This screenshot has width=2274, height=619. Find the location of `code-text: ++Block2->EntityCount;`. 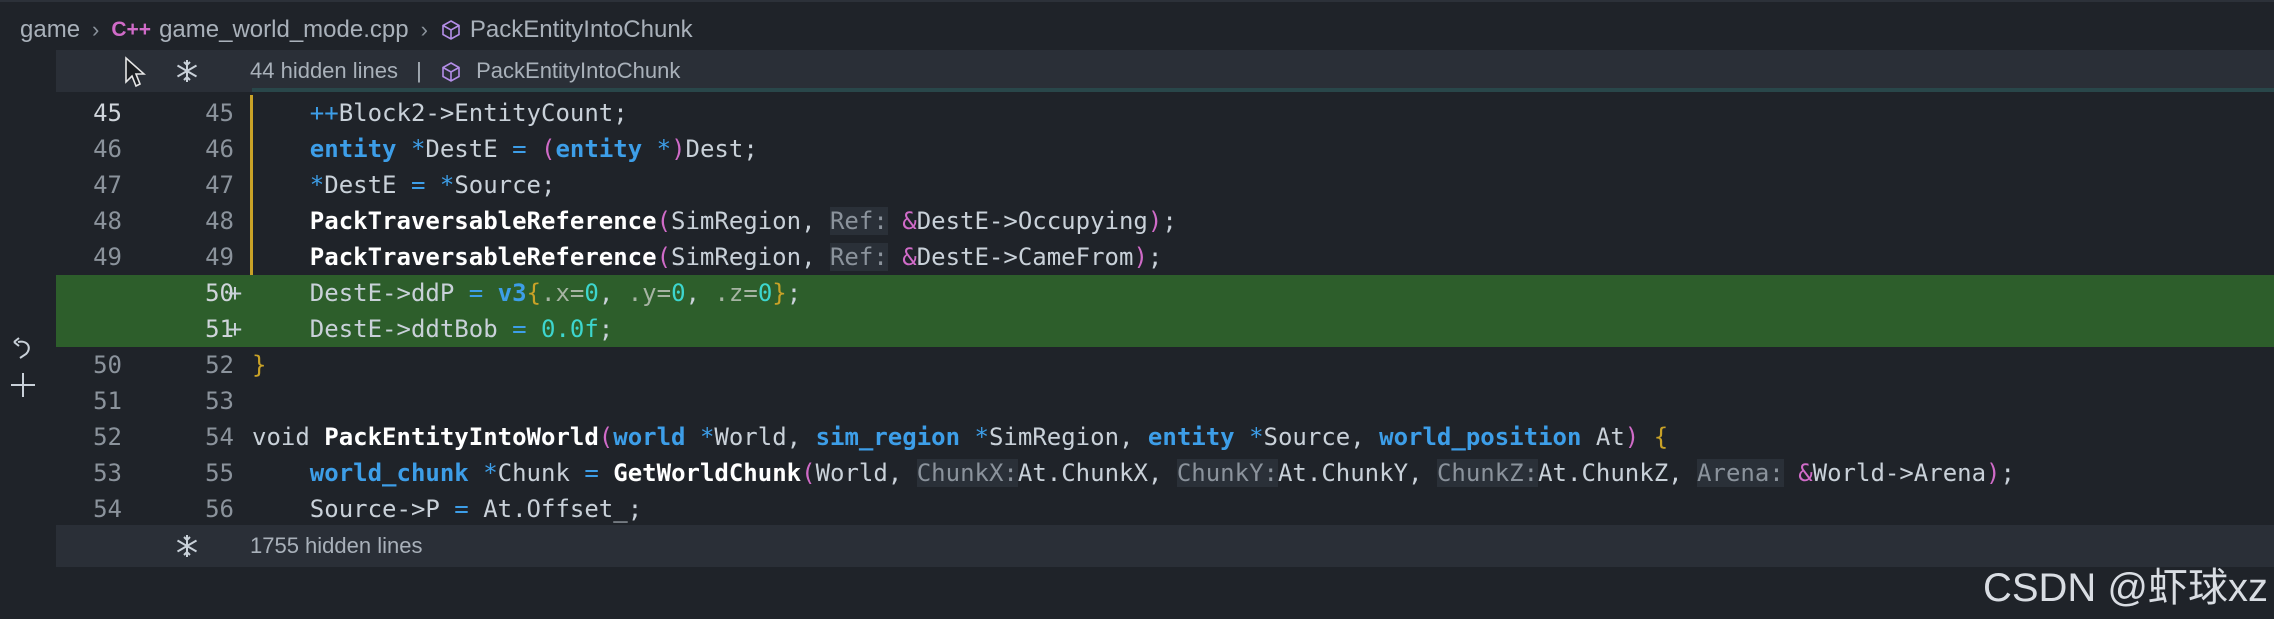

code-text: ++Block2->EntityCount; is located at coordinates (440, 113).